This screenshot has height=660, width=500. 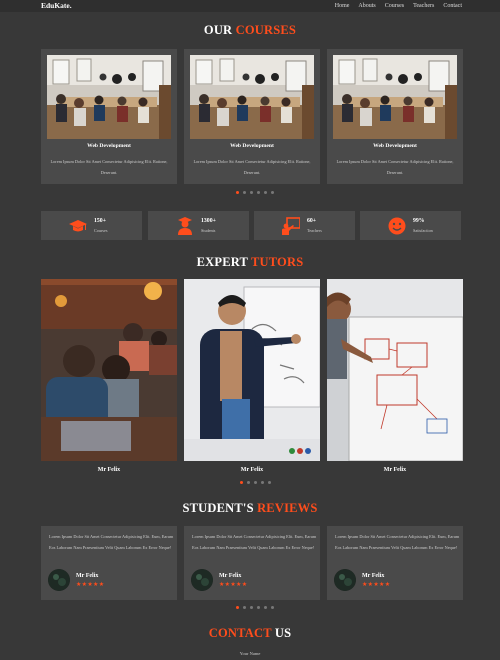 I want to click on courses-heading: OUR COURSES, so click(x=250, y=30).